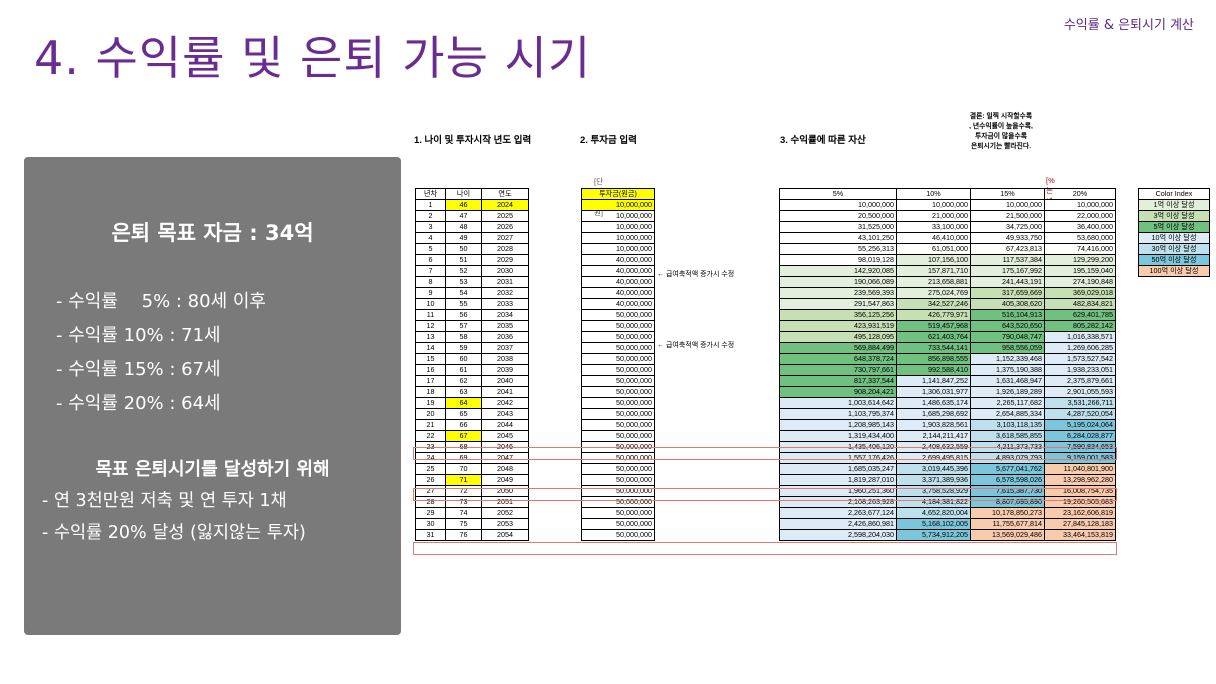  What do you see at coordinates (933, 425) in the screenshot?
I see `asset-cell: 1,903,828,561` at bounding box center [933, 425].